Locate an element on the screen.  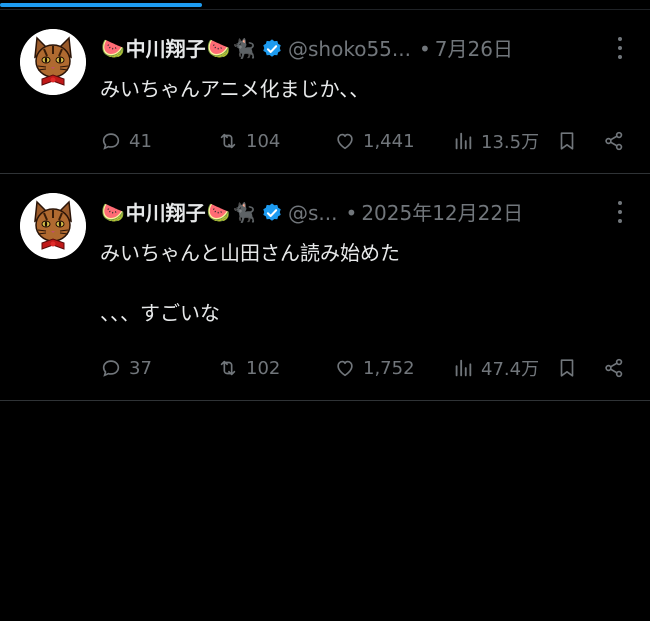
like-count: 1,752 is located at coordinates (389, 368).